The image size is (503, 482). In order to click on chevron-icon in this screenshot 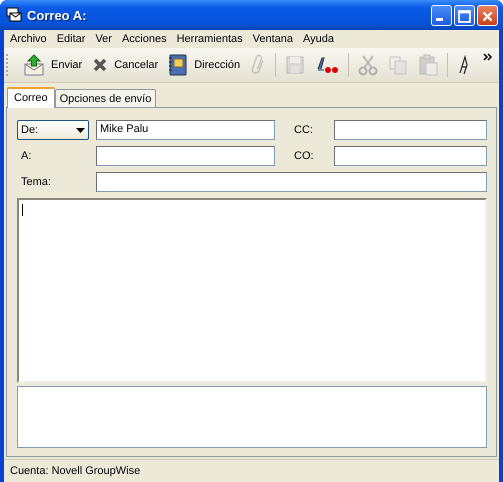, I will do `click(488, 57)`.